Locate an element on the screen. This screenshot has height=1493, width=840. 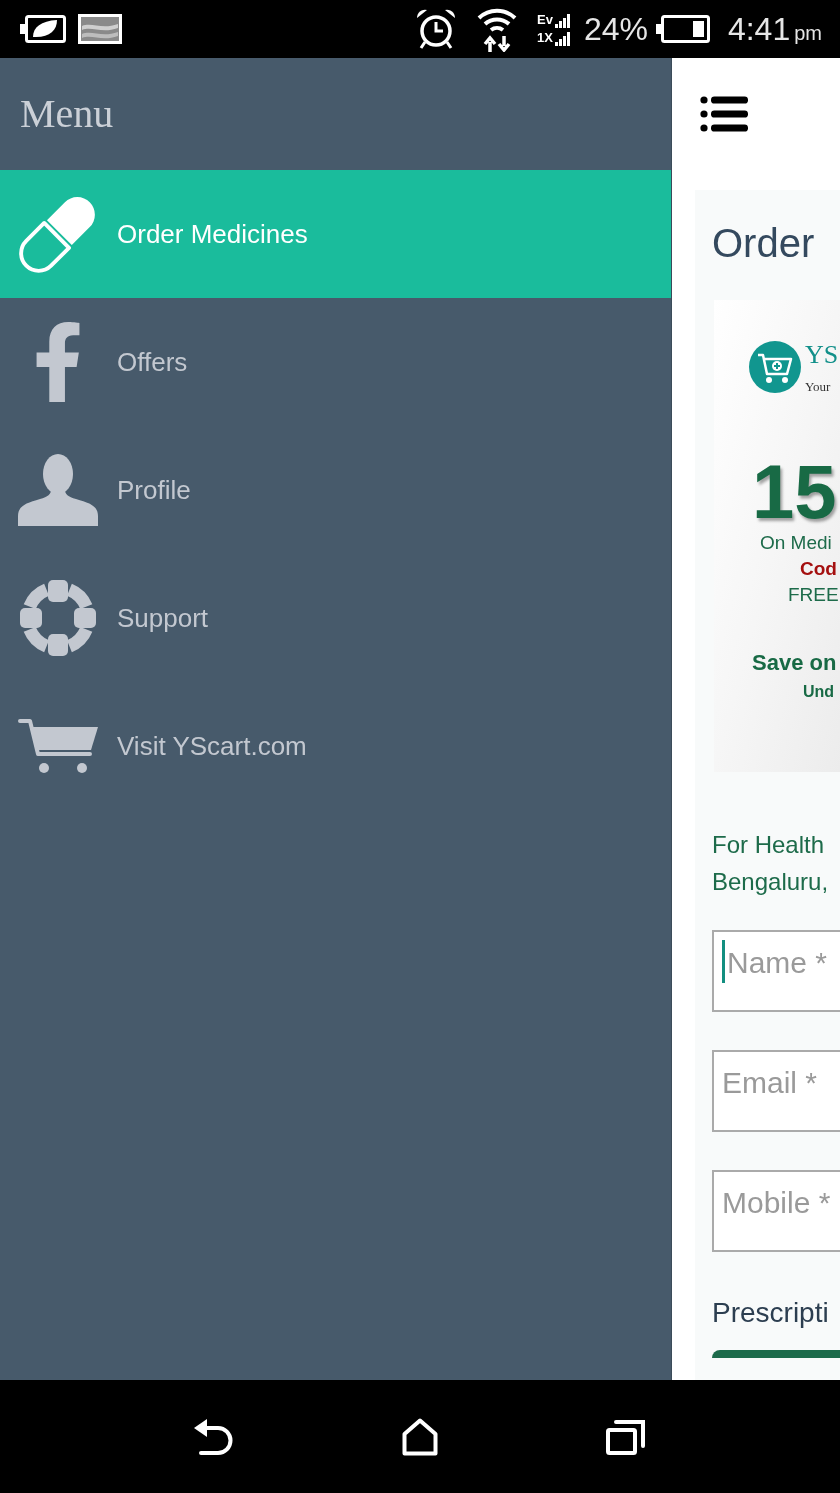
back-button is located at coordinates (214, 1436).